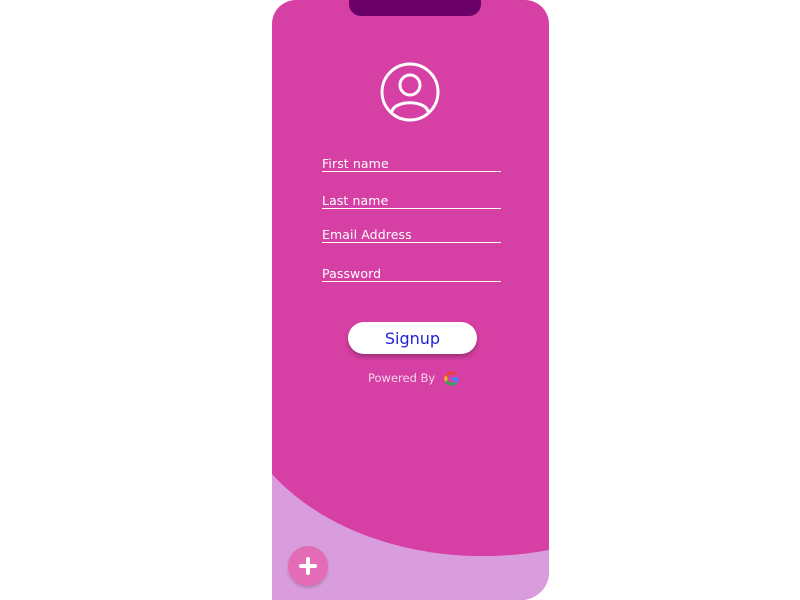  What do you see at coordinates (415, 8) in the screenshot?
I see `phone-notch` at bounding box center [415, 8].